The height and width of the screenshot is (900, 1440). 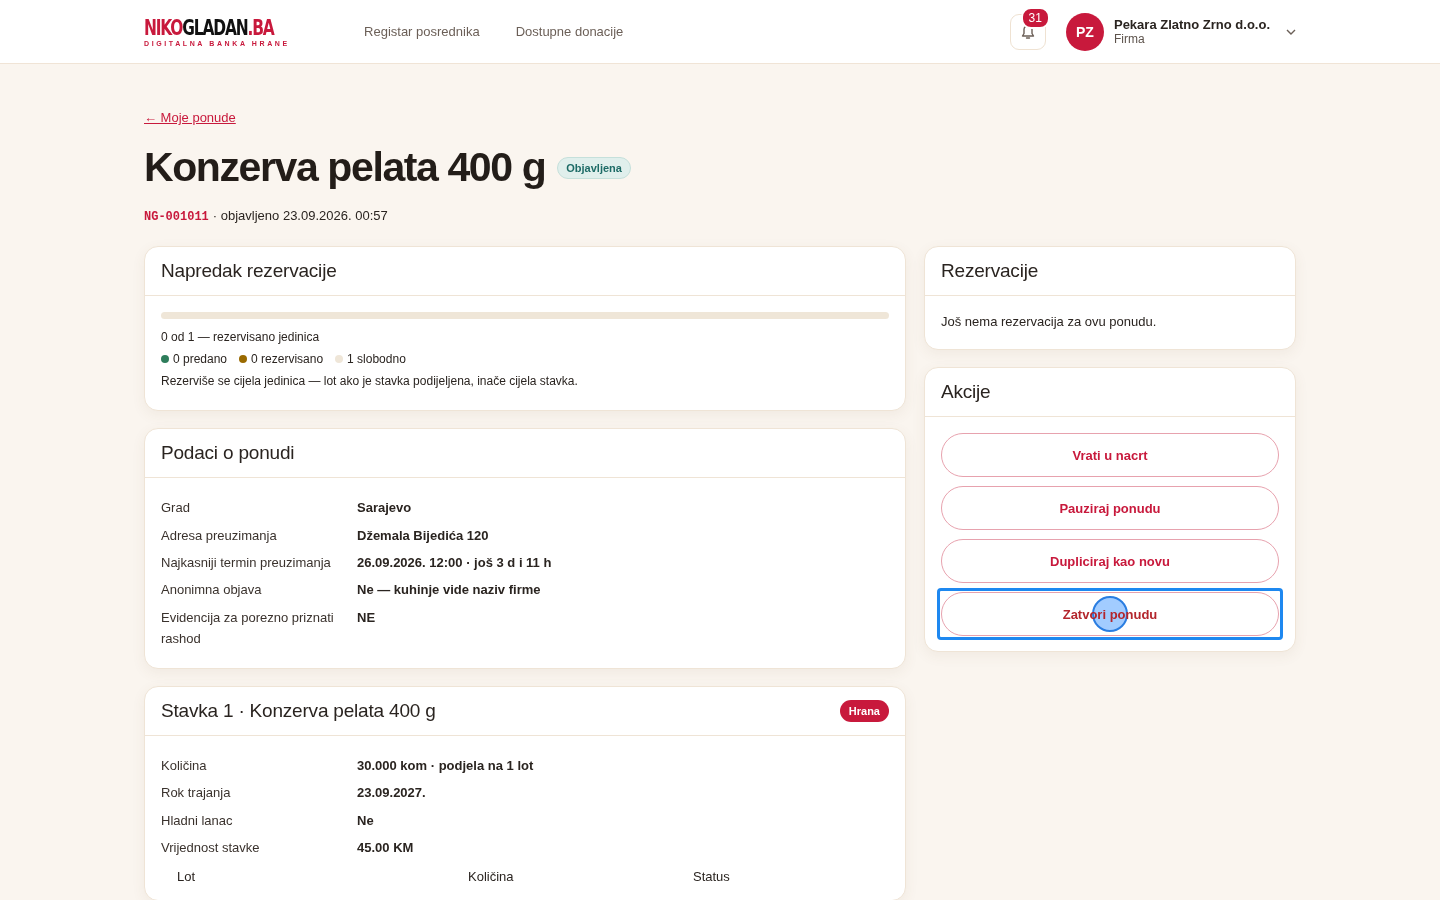 What do you see at coordinates (197, 820) in the screenshot?
I see `field-label: Hladni lanac` at bounding box center [197, 820].